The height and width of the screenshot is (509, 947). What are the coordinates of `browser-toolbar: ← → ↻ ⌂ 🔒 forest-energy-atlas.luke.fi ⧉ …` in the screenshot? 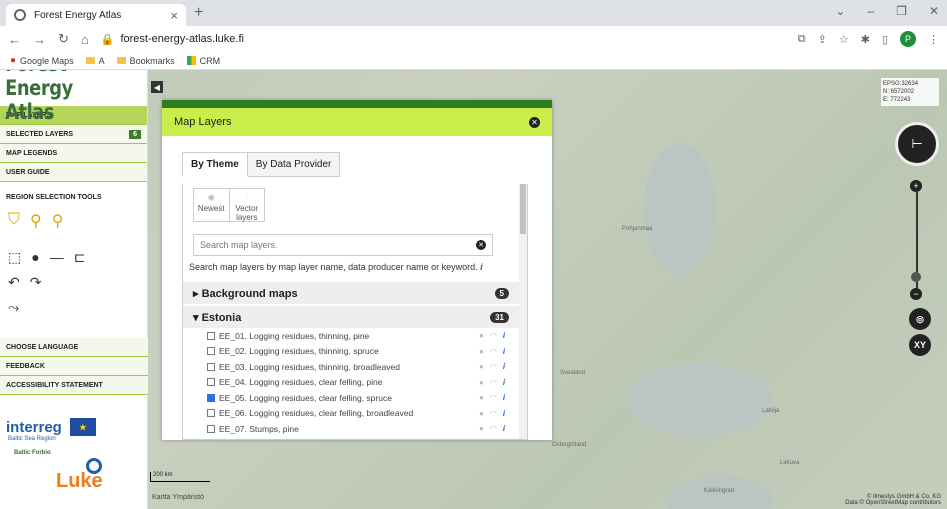 It's located at (473, 39).